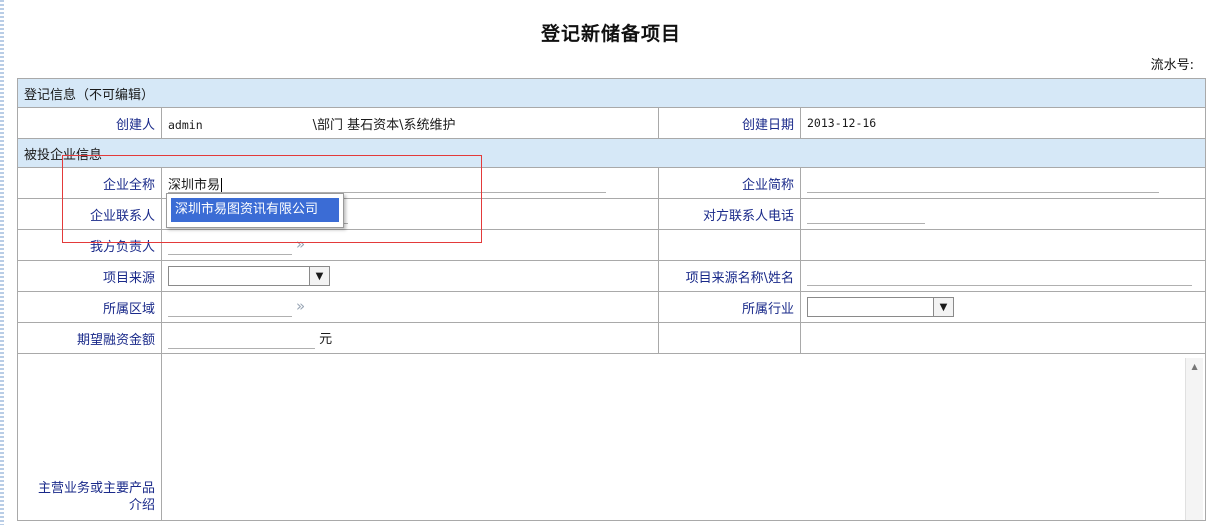 The image size is (1206, 525). I want to click on autocomplete-dropdown: 深圳市易图资讯有限公司, so click(255, 210).